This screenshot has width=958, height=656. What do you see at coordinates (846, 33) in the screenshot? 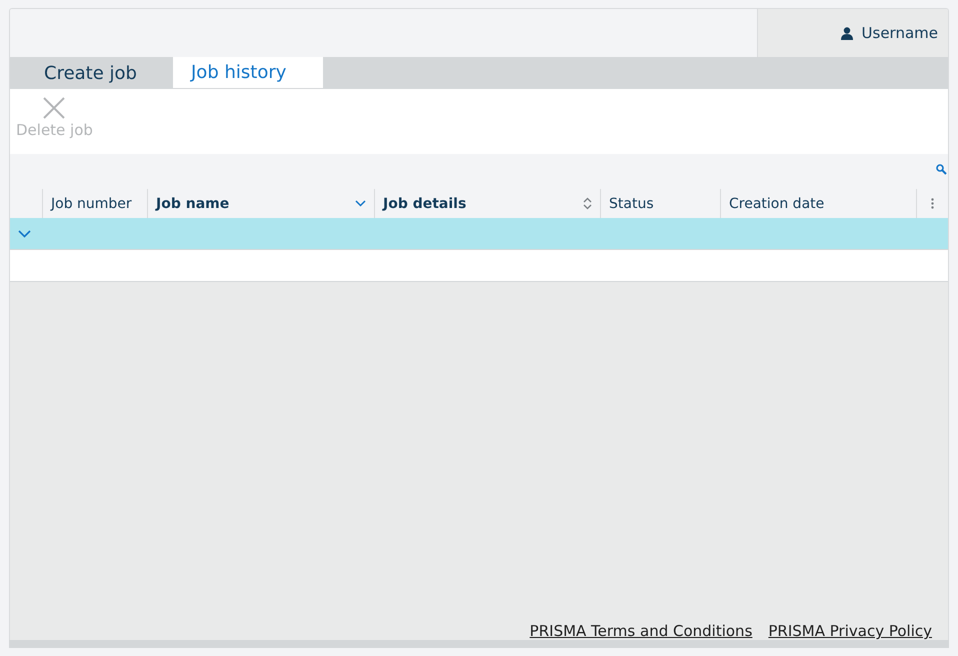
I see `user-icon` at bounding box center [846, 33].